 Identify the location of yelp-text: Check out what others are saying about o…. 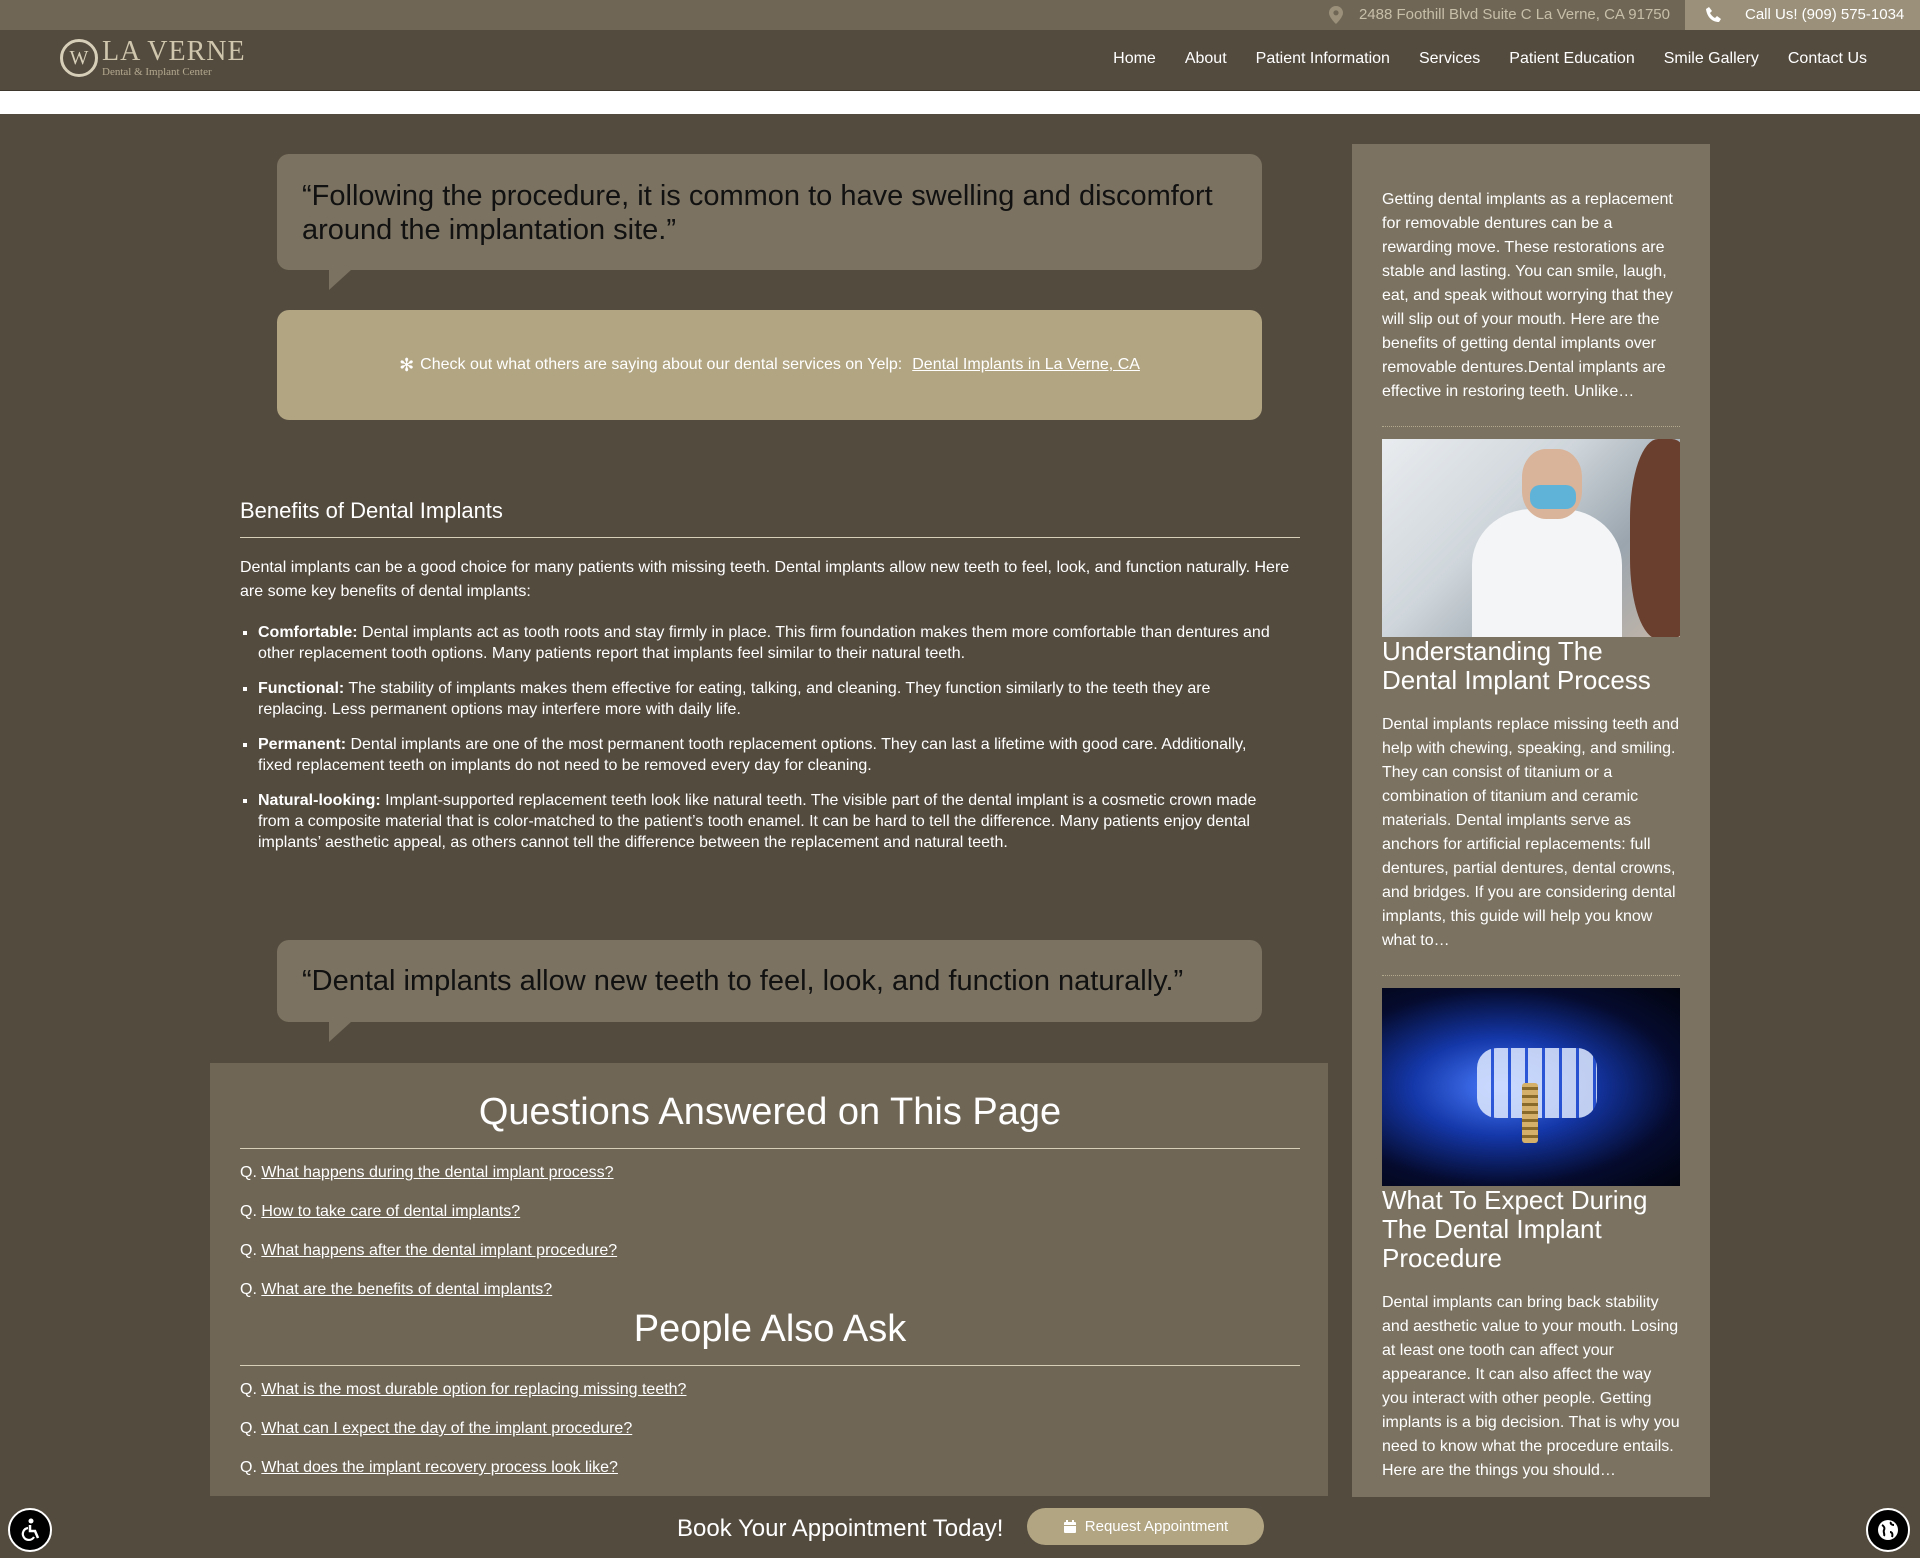
(661, 364).